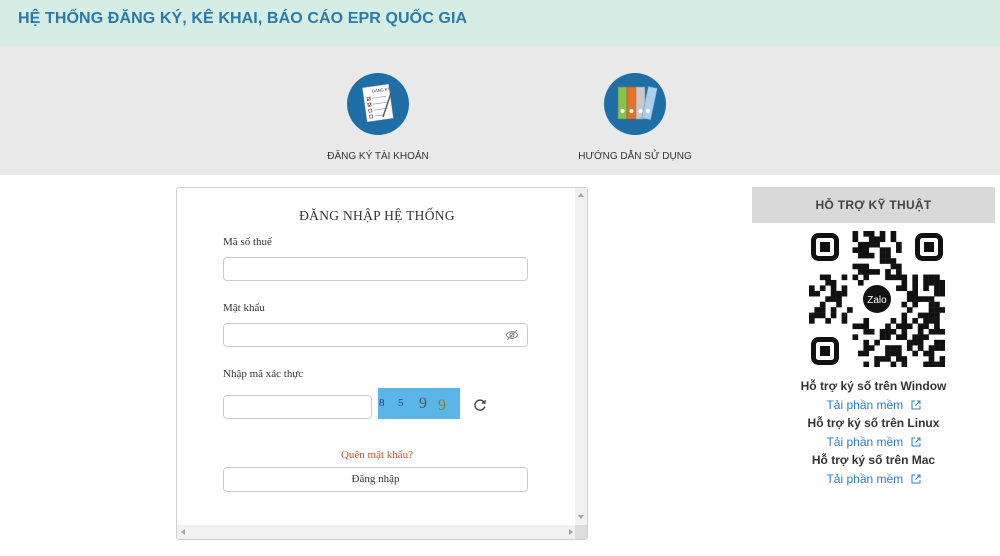 The width and height of the screenshot is (1000, 556). I want to click on support-linux-title: Hỗ trợ ký số trên Linux, so click(873, 423).